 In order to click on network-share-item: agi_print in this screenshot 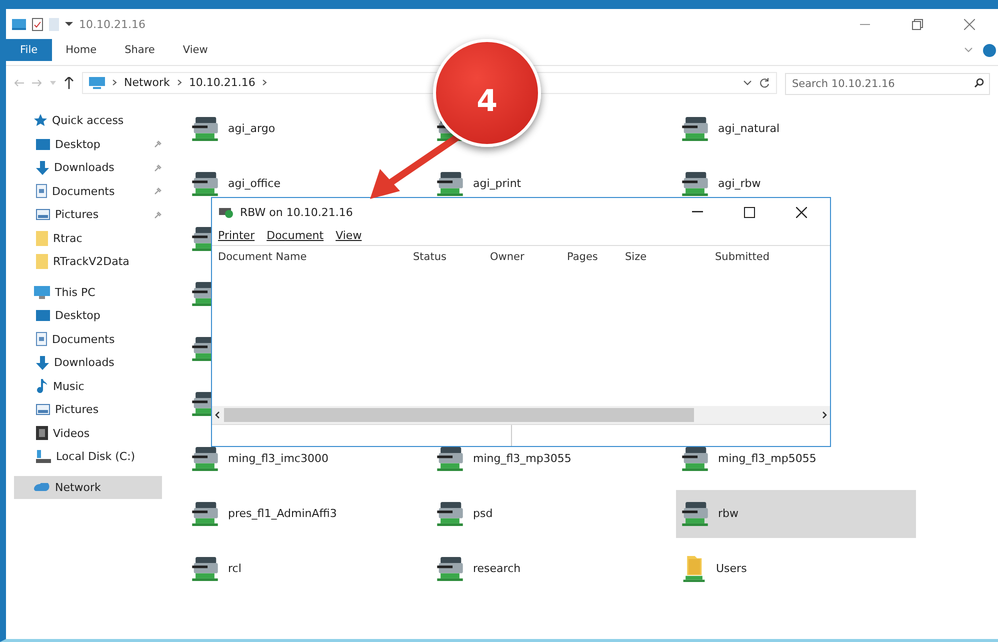, I will do `click(551, 183)`.